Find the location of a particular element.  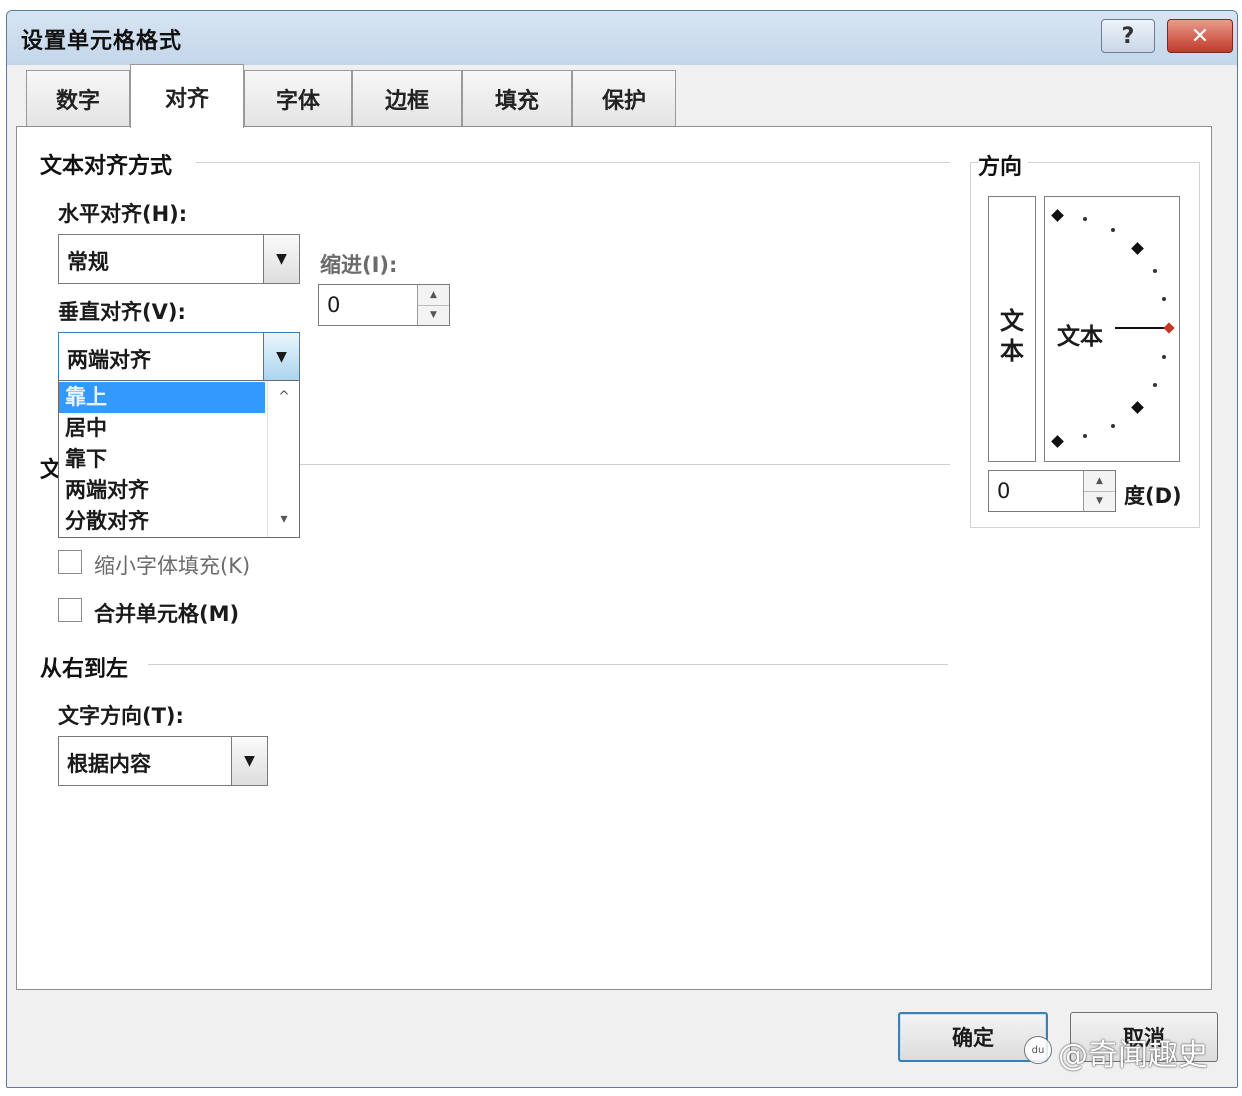

vertical-text-char: 本 is located at coordinates (1012, 351).